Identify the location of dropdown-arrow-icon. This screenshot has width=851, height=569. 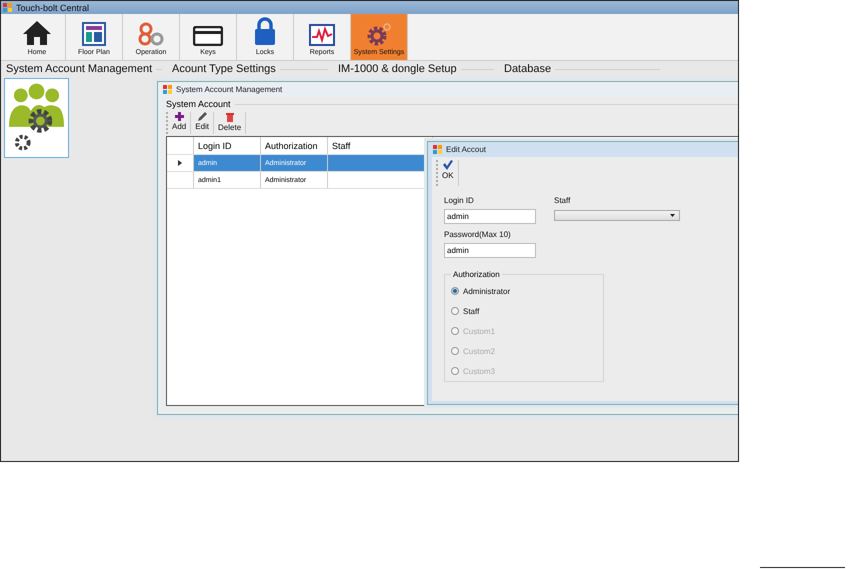
(672, 215).